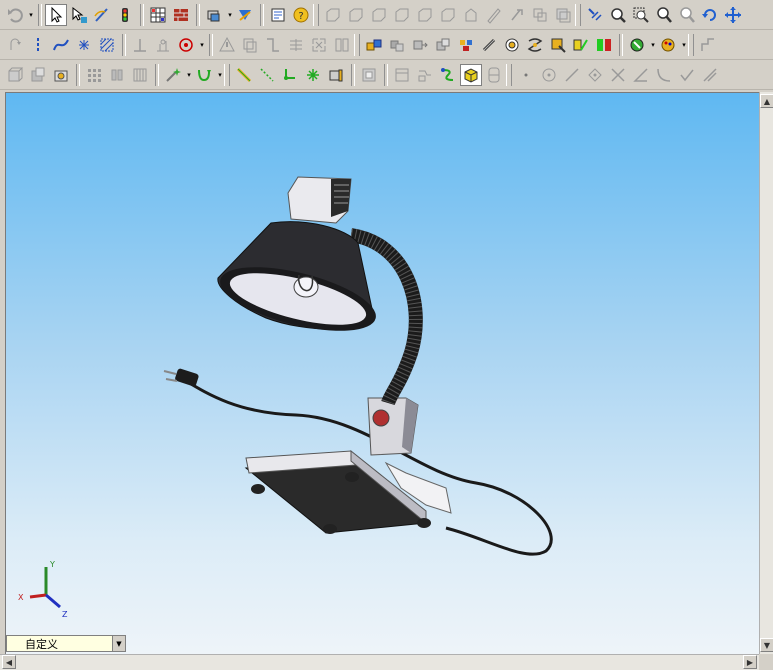 The image size is (773, 670). What do you see at coordinates (684, 45) in the screenshot?
I see `palette-dropdown: ▾` at bounding box center [684, 45].